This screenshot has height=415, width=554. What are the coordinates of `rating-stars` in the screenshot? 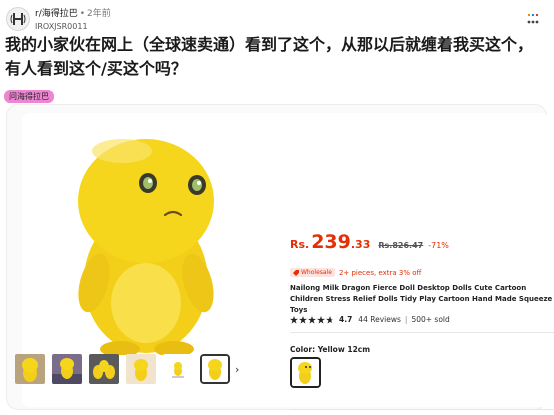 It's located at (312, 319).